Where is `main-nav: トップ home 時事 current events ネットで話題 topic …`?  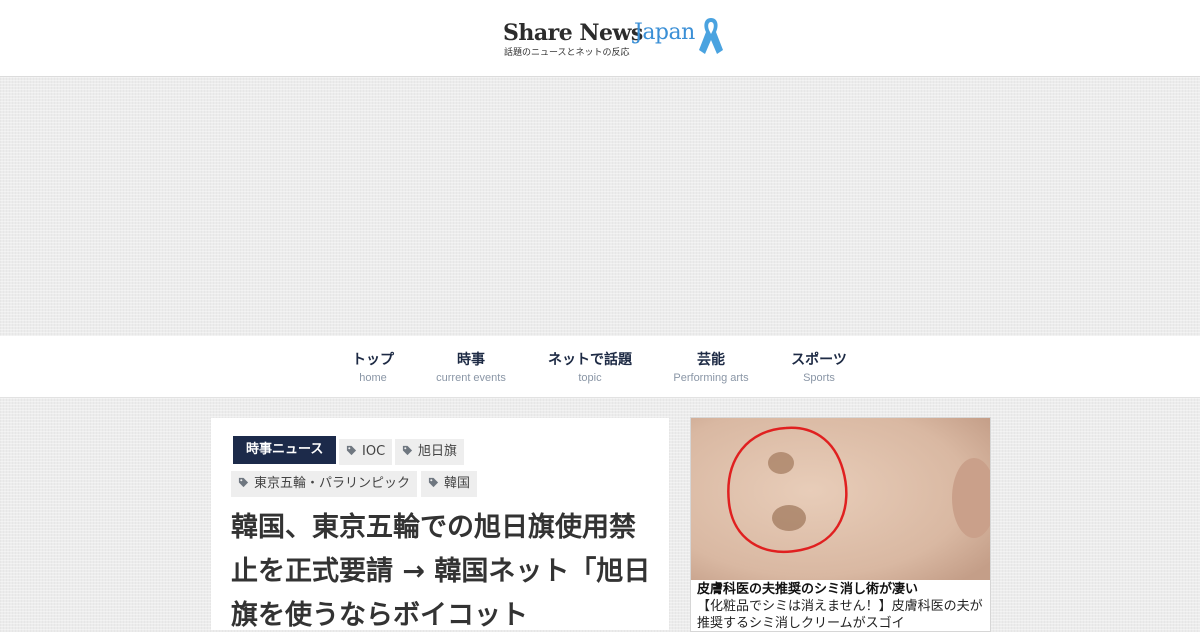
main-nav: トップ home 時事 current events ネットで話題 topic … is located at coordinates (600, 367).